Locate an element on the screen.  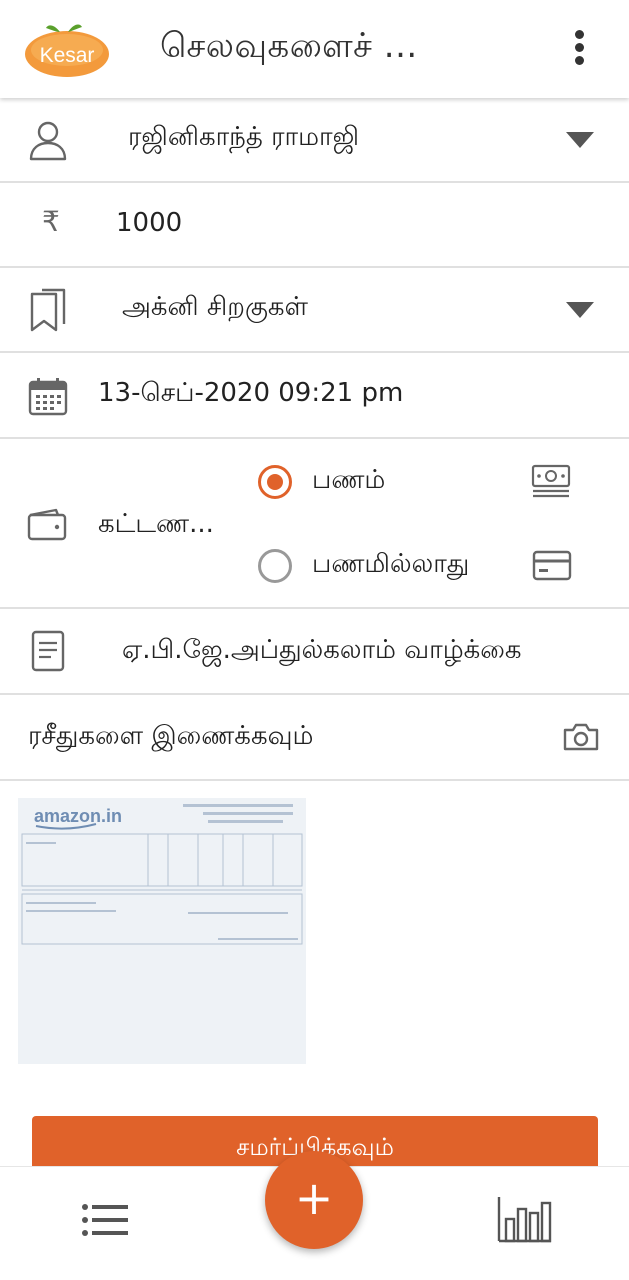
payment-cash-radio is located at coordinates (275, 482).